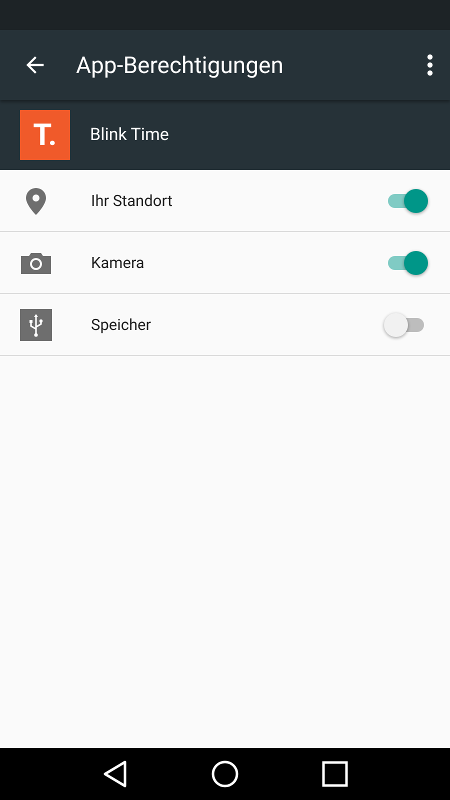 This screenshot has width=450, height=800. What do you see at coordinates (225, 325) in the screenshot?
I see `permission-row: Speicher` at bounding box center [225, 325].